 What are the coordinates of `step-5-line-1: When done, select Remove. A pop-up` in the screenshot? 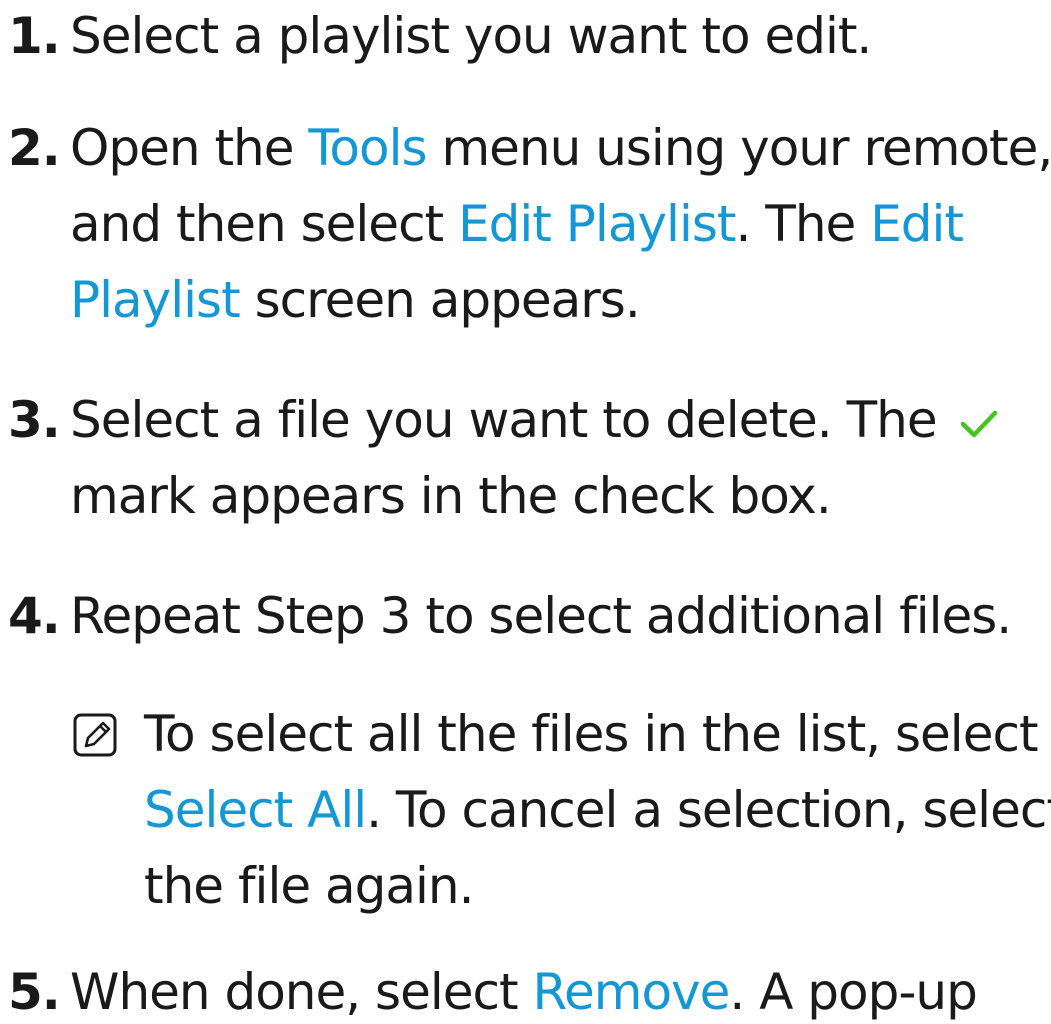 It's located at (524, 992).